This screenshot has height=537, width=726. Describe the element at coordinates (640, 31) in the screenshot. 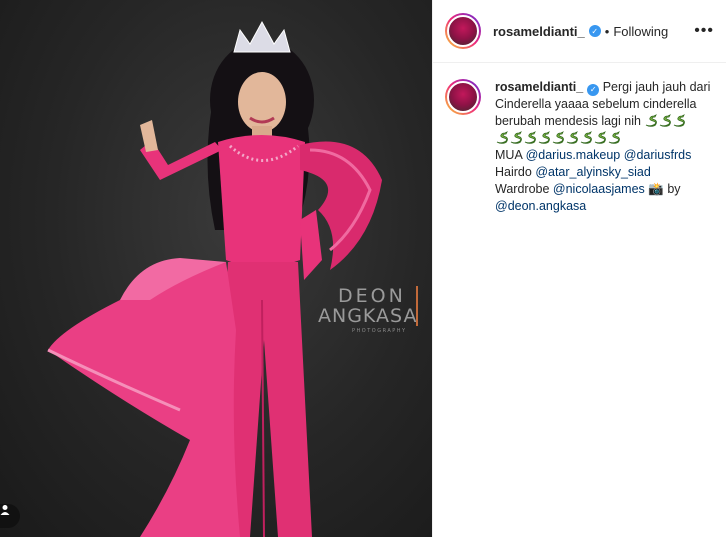

I see `following-button: Following` at that location.